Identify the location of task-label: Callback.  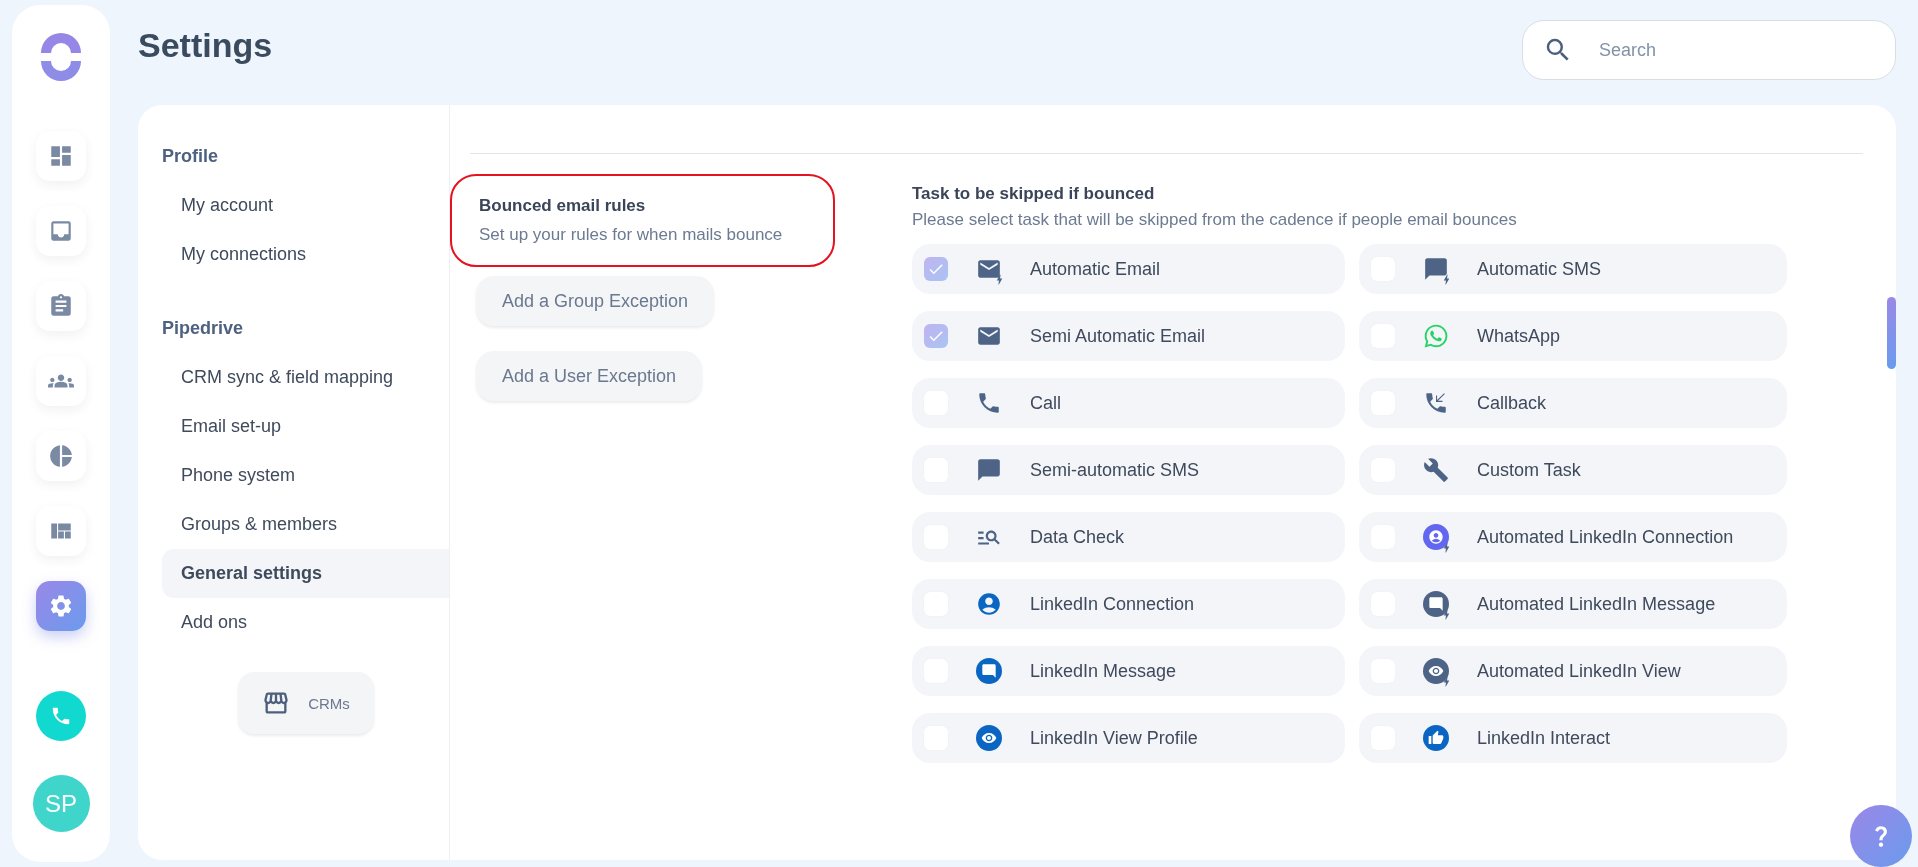
(1512, 403).